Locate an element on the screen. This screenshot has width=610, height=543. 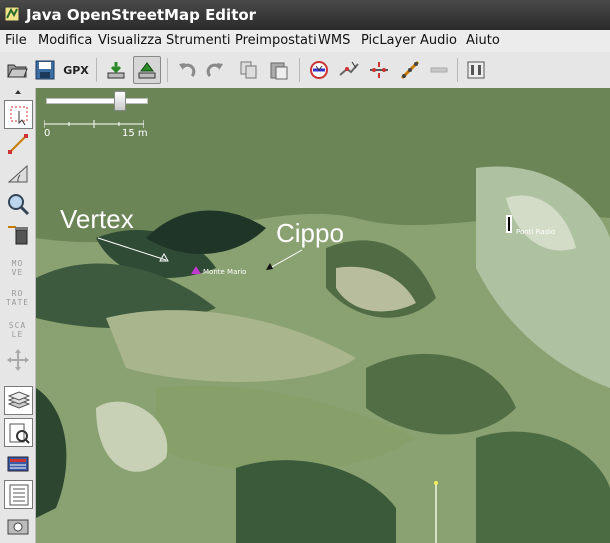
align-line-button is located at coordinates (410, 70).